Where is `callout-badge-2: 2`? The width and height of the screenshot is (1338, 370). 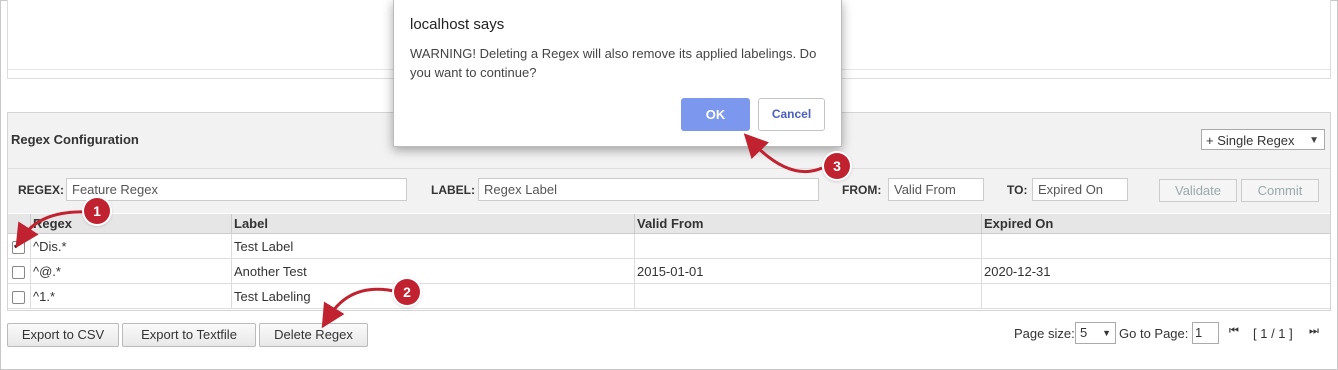
callout-badge-2: 2 is located at coordinates (407, 292).